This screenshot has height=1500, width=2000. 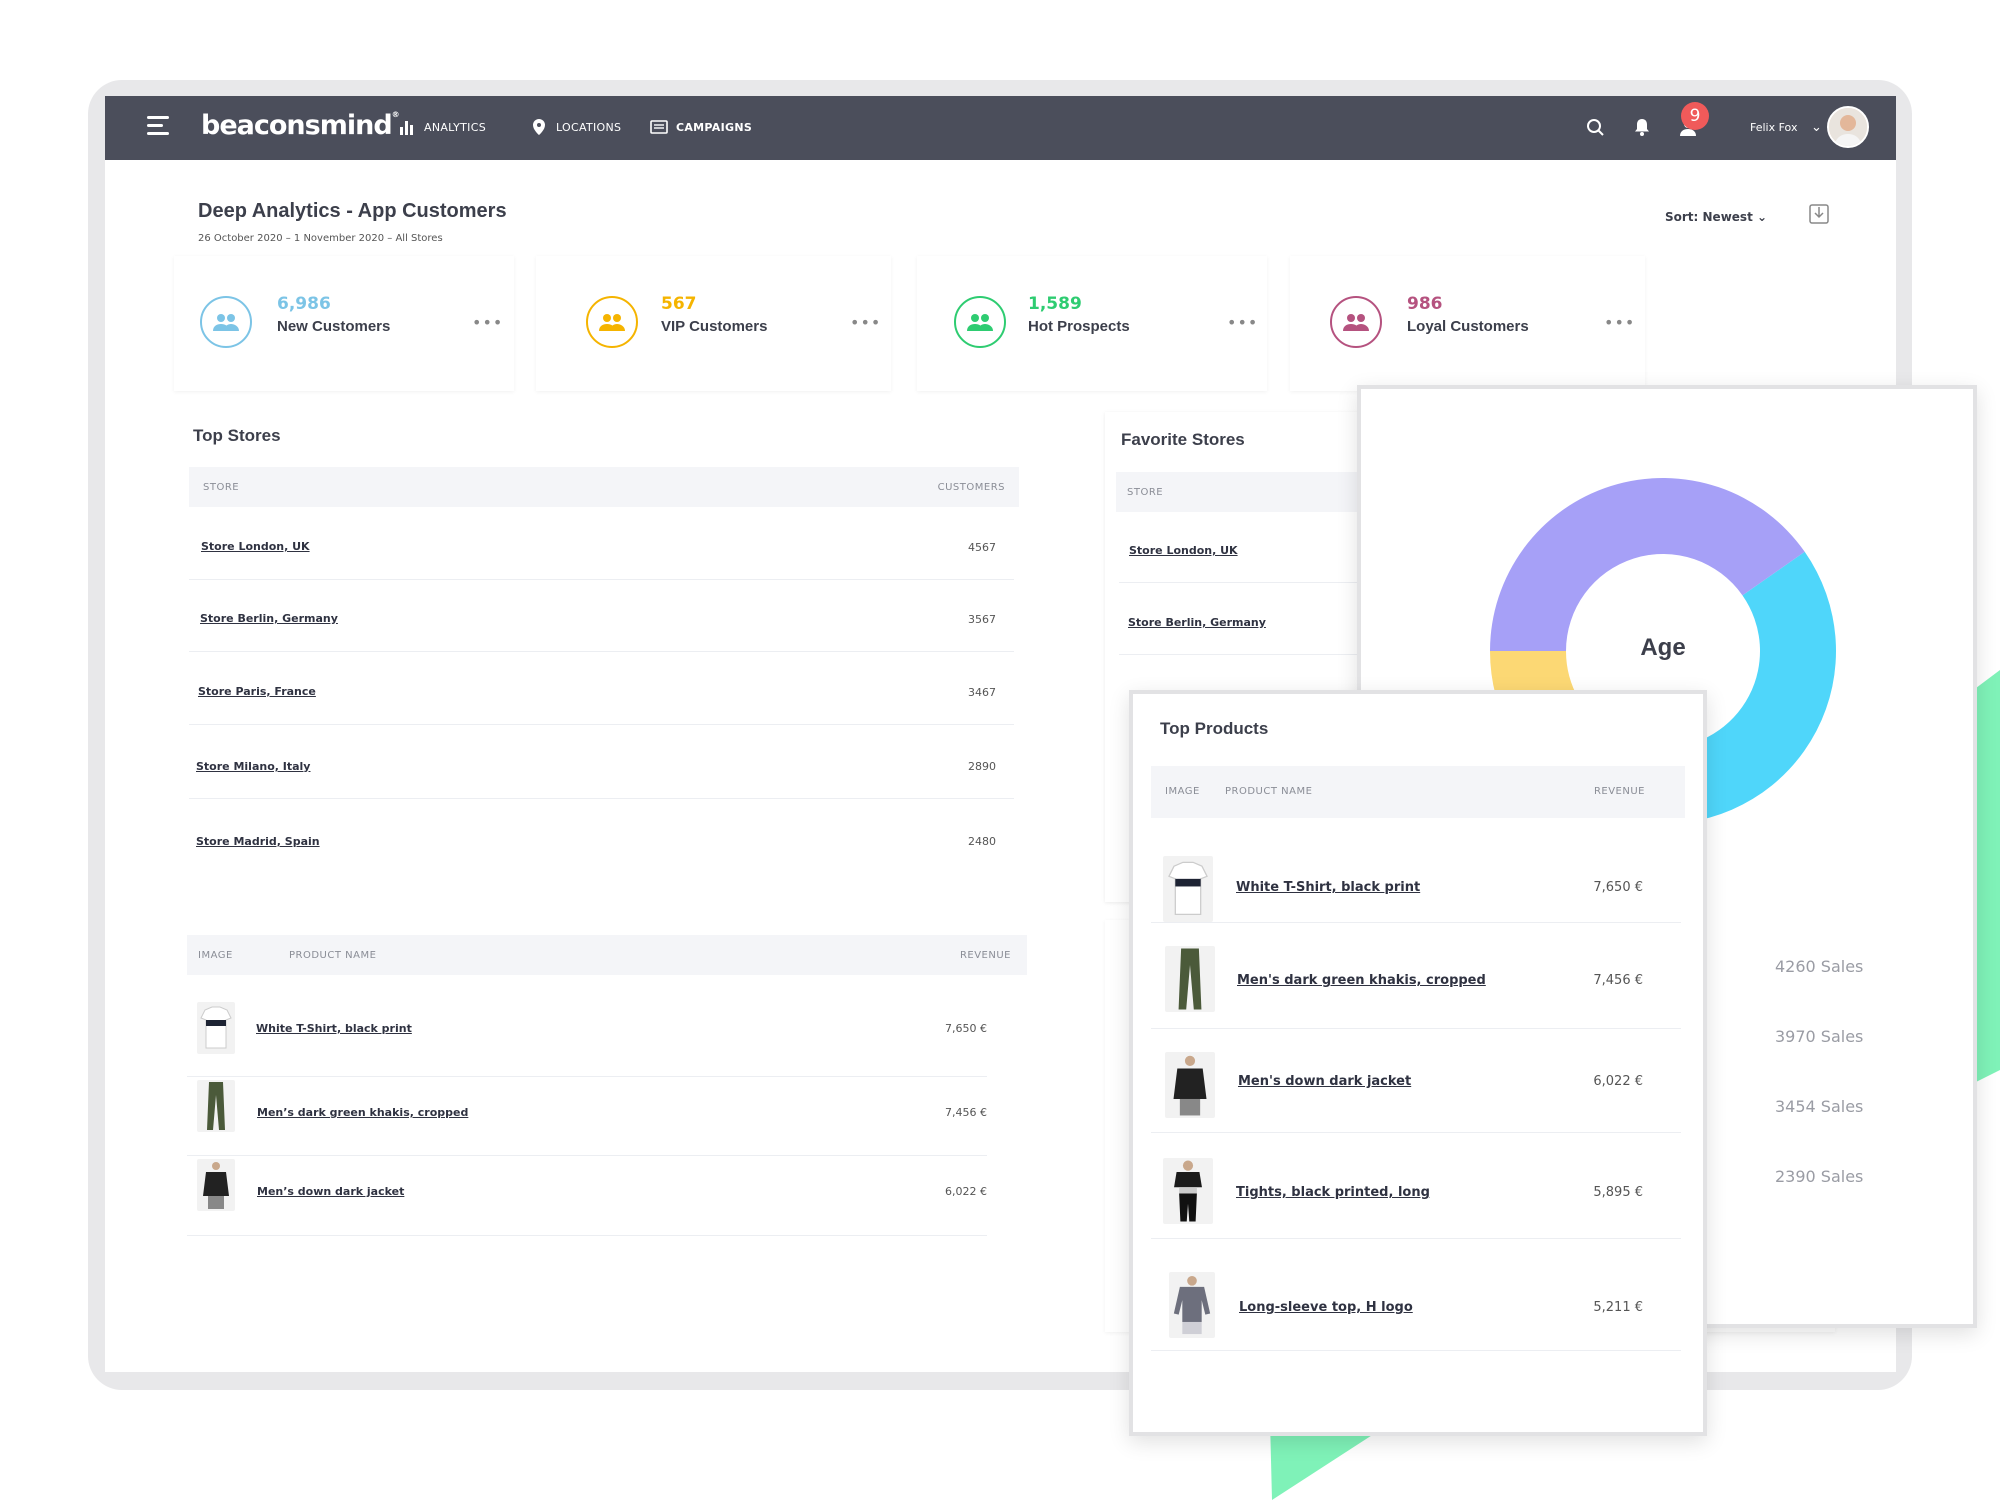 I want to click on product-revenue: 5,895 €, so click(x=1618, y=1192).